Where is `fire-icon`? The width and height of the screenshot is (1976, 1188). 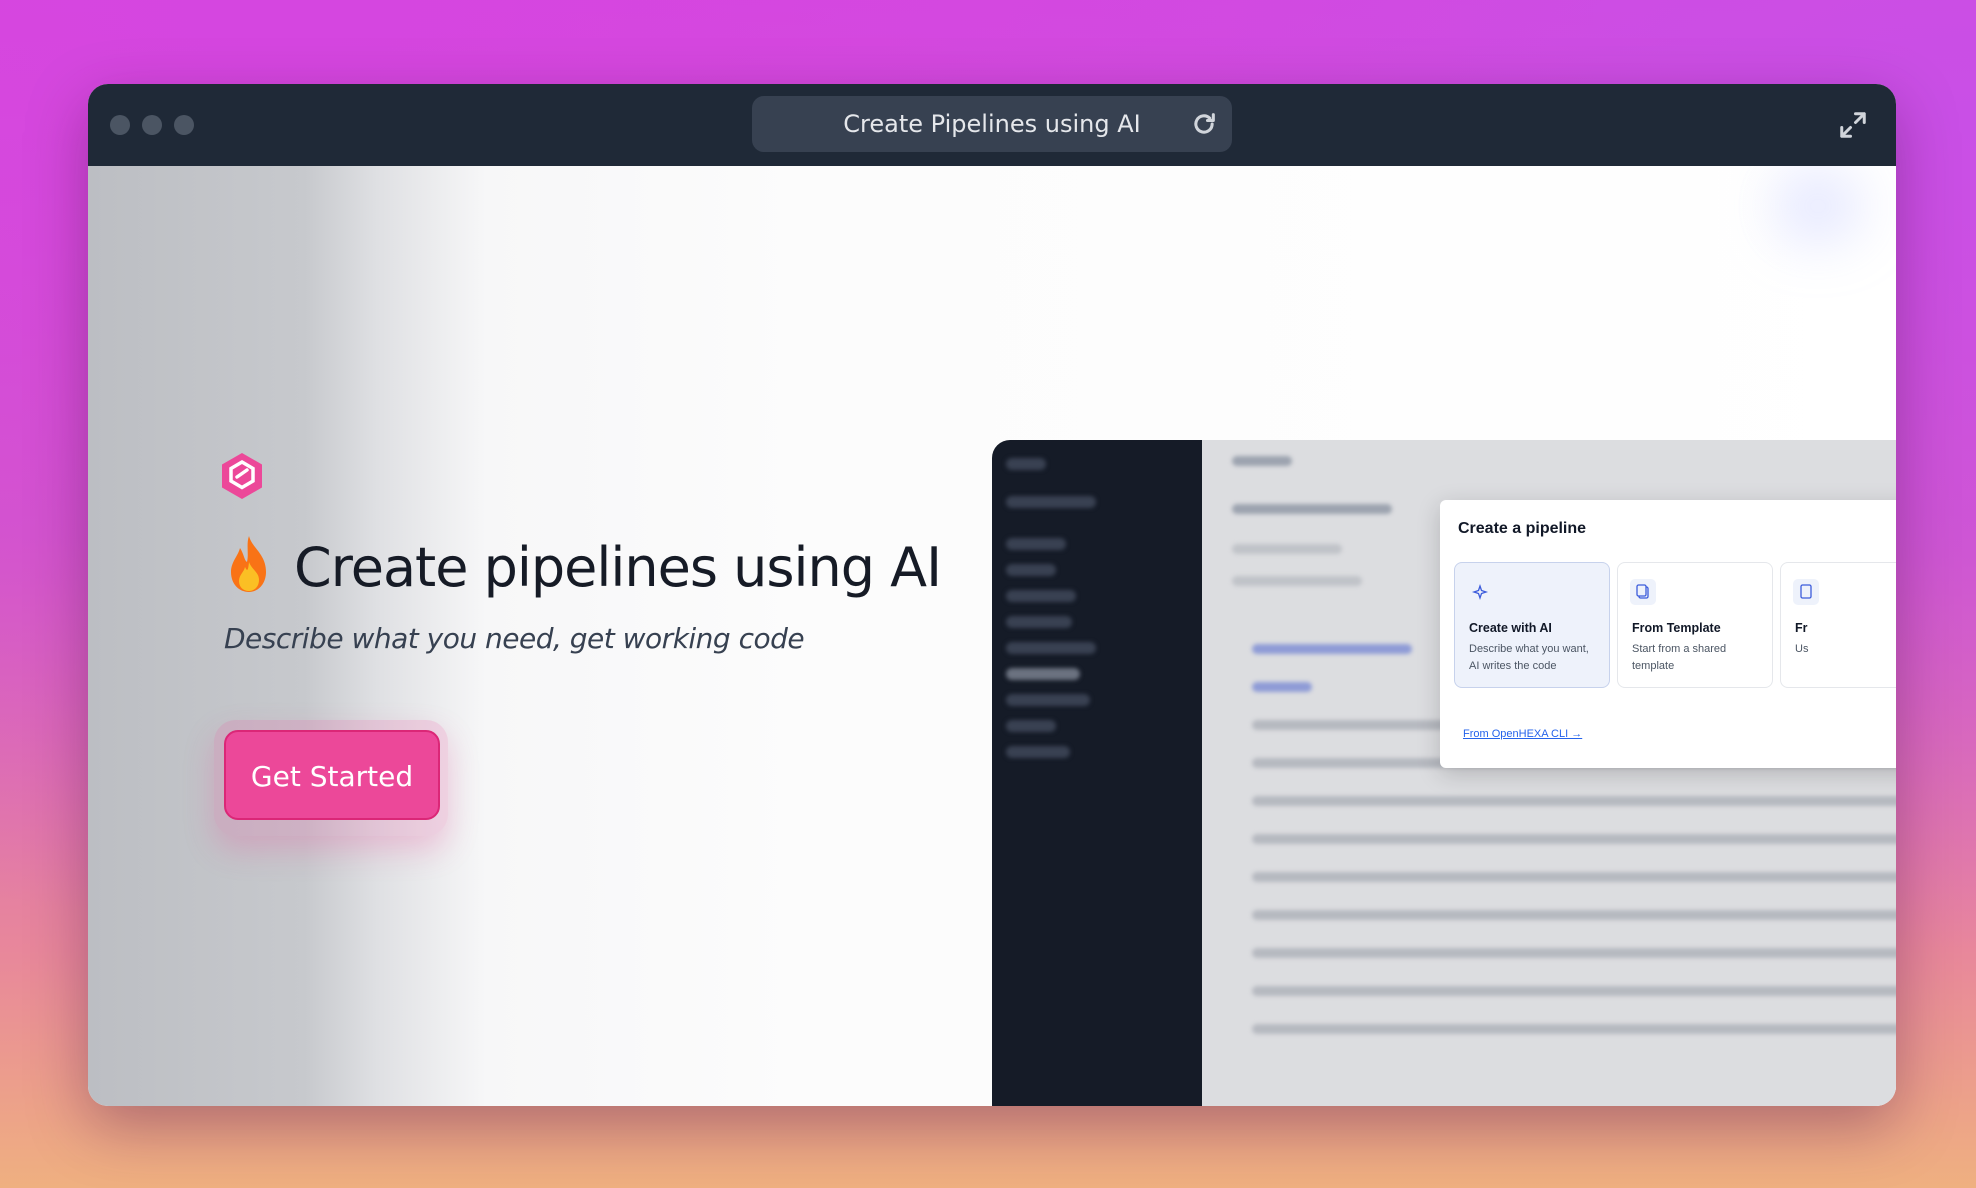
fire-icon is located at coordinates (248, 564).